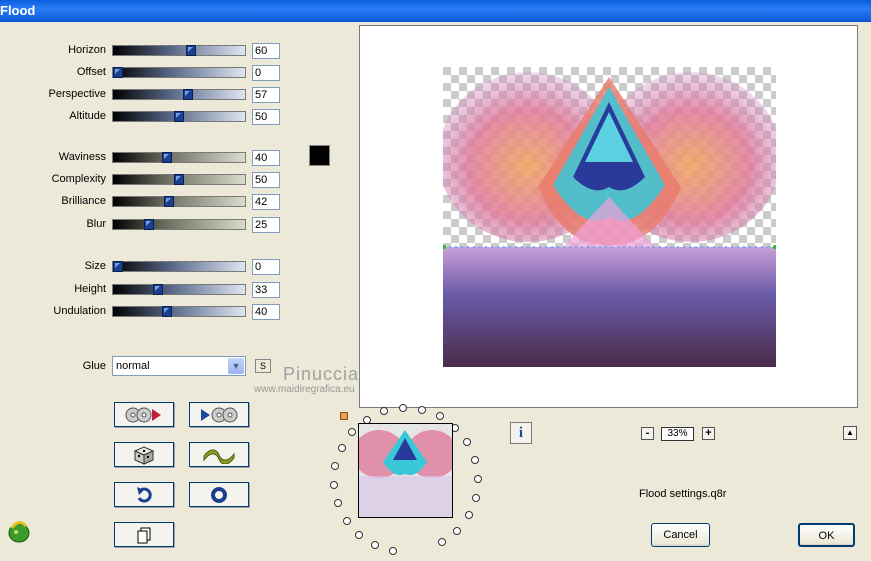 The height and width of the screenshot is (561, 871). Describe the element at coordinates (78, 179) in the screenshot. I see `slider-label: Complexity` at that location.